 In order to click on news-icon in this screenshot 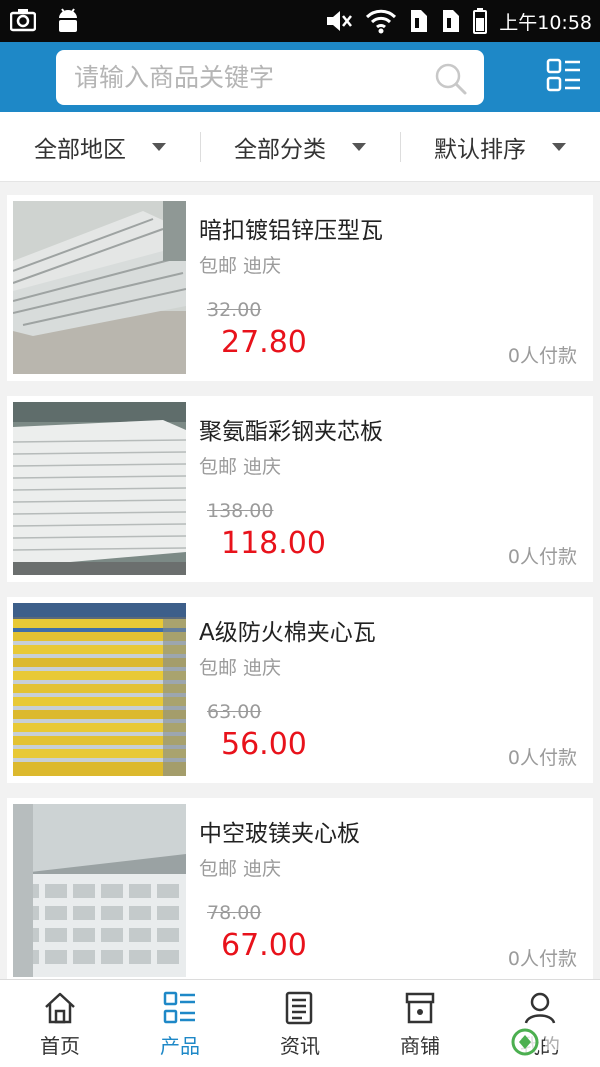, I will do `click(299, 1008)`.